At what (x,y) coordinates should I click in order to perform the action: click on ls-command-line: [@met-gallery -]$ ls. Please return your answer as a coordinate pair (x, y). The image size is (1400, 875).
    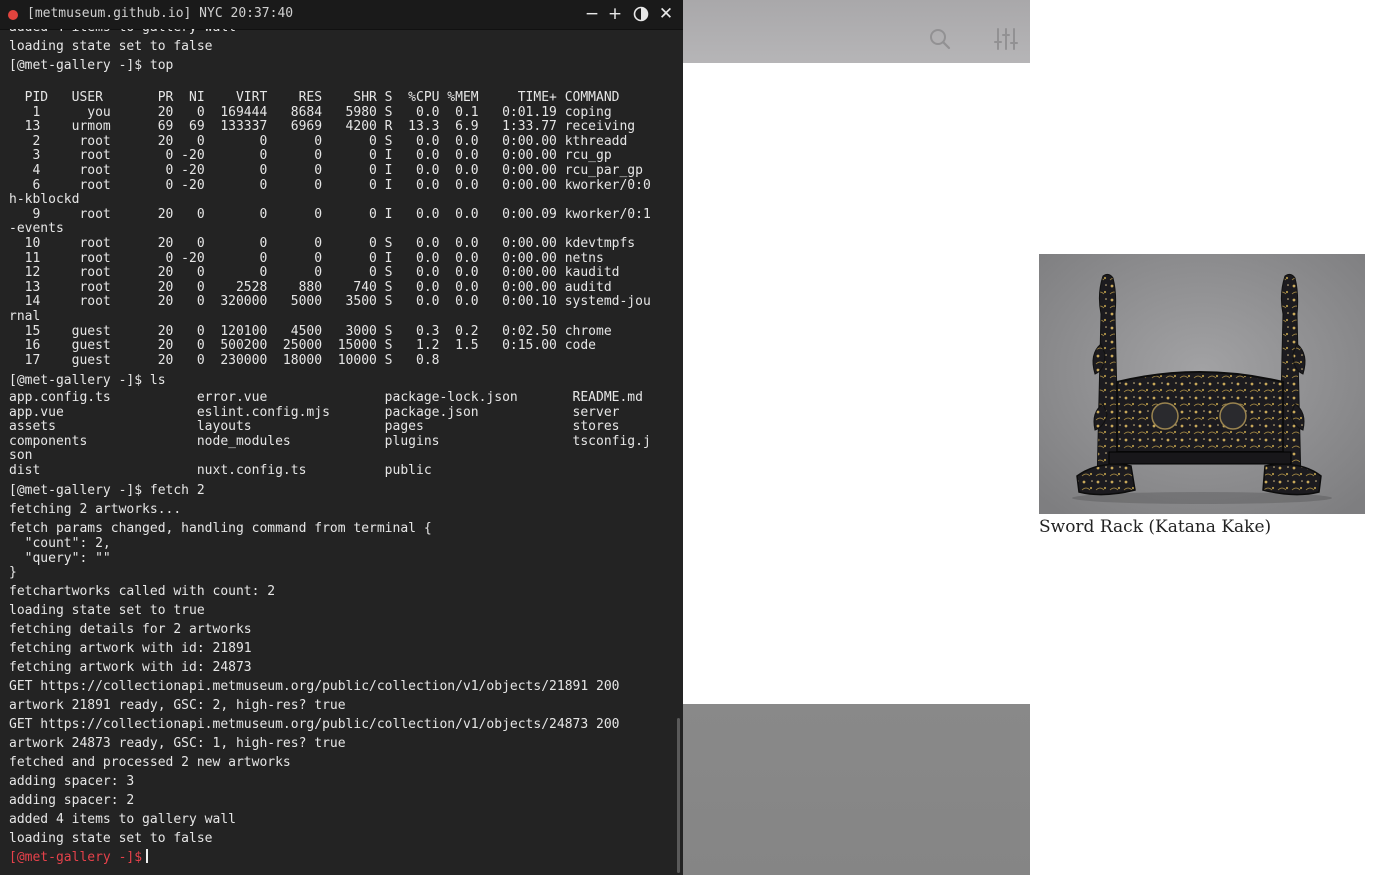
    Looking at the image, I should click on (87, 380).